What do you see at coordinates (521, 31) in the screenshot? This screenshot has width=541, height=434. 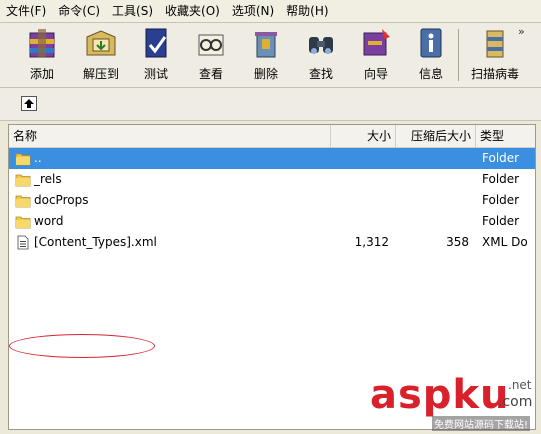 I see `toolbar-overflow-chevron: »` at bounding box center [521, 31].